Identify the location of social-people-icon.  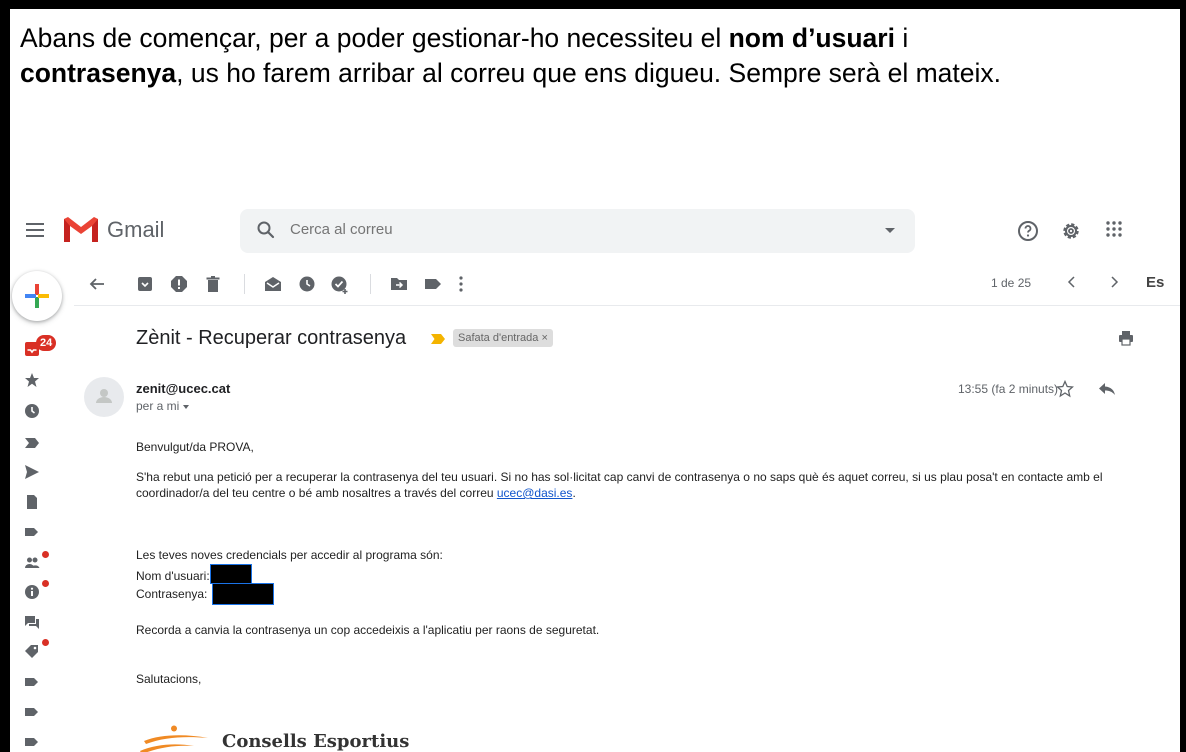
(32, 562).